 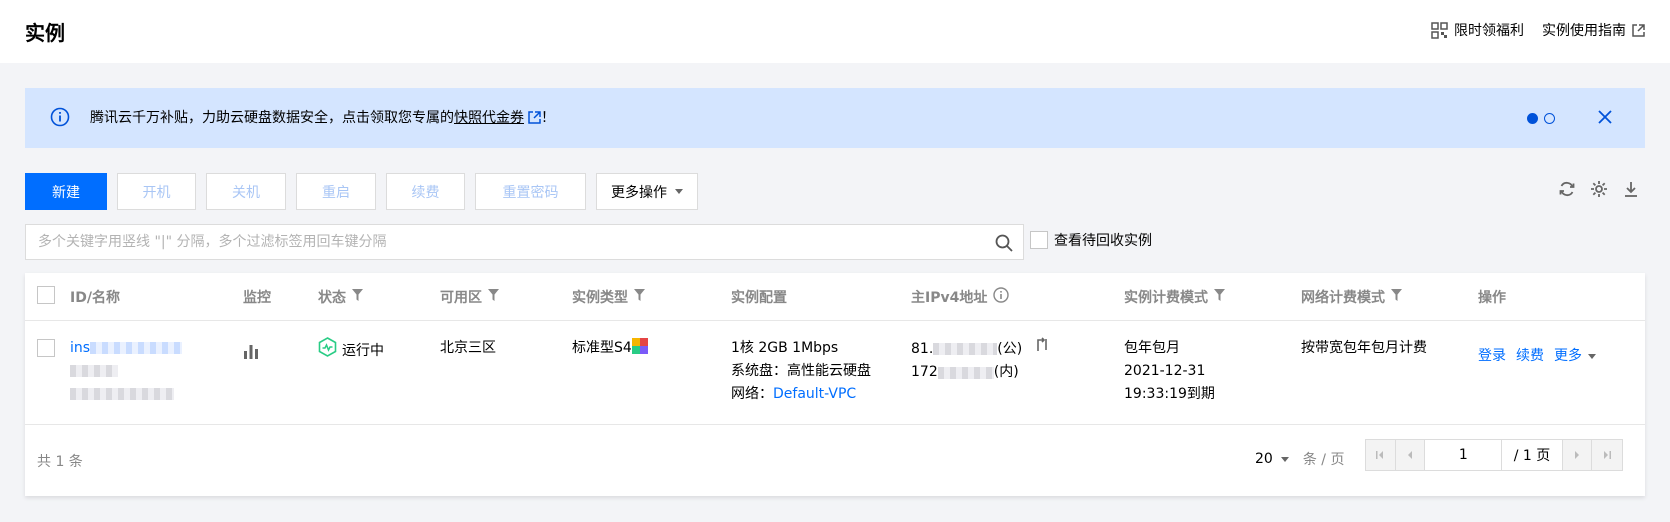 I want to click on zone-cell: 北京三区, so click(x=468, y=348).